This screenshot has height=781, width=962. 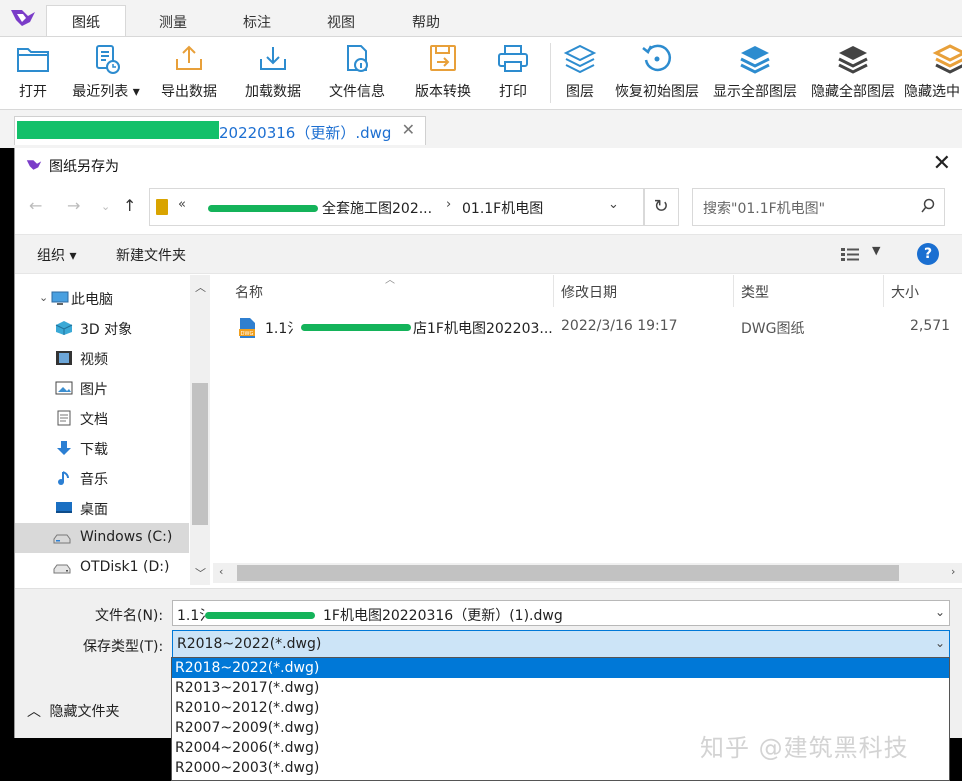 I want to click on column-type: 类型, so click(x=755, y=292).